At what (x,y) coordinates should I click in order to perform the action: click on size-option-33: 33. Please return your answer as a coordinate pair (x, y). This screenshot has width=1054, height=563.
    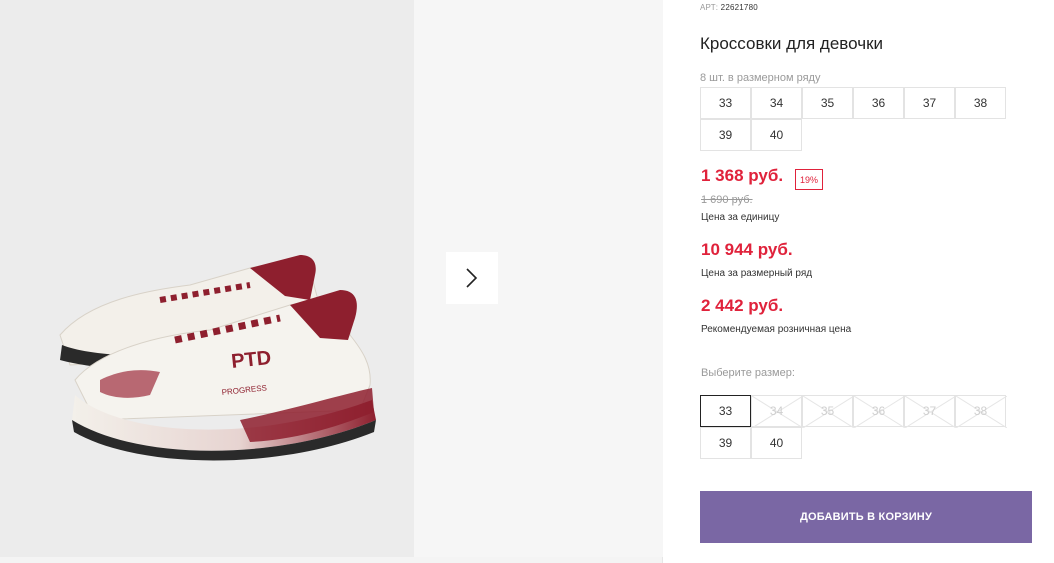
    Looking at the image, I should click on (725, 411).